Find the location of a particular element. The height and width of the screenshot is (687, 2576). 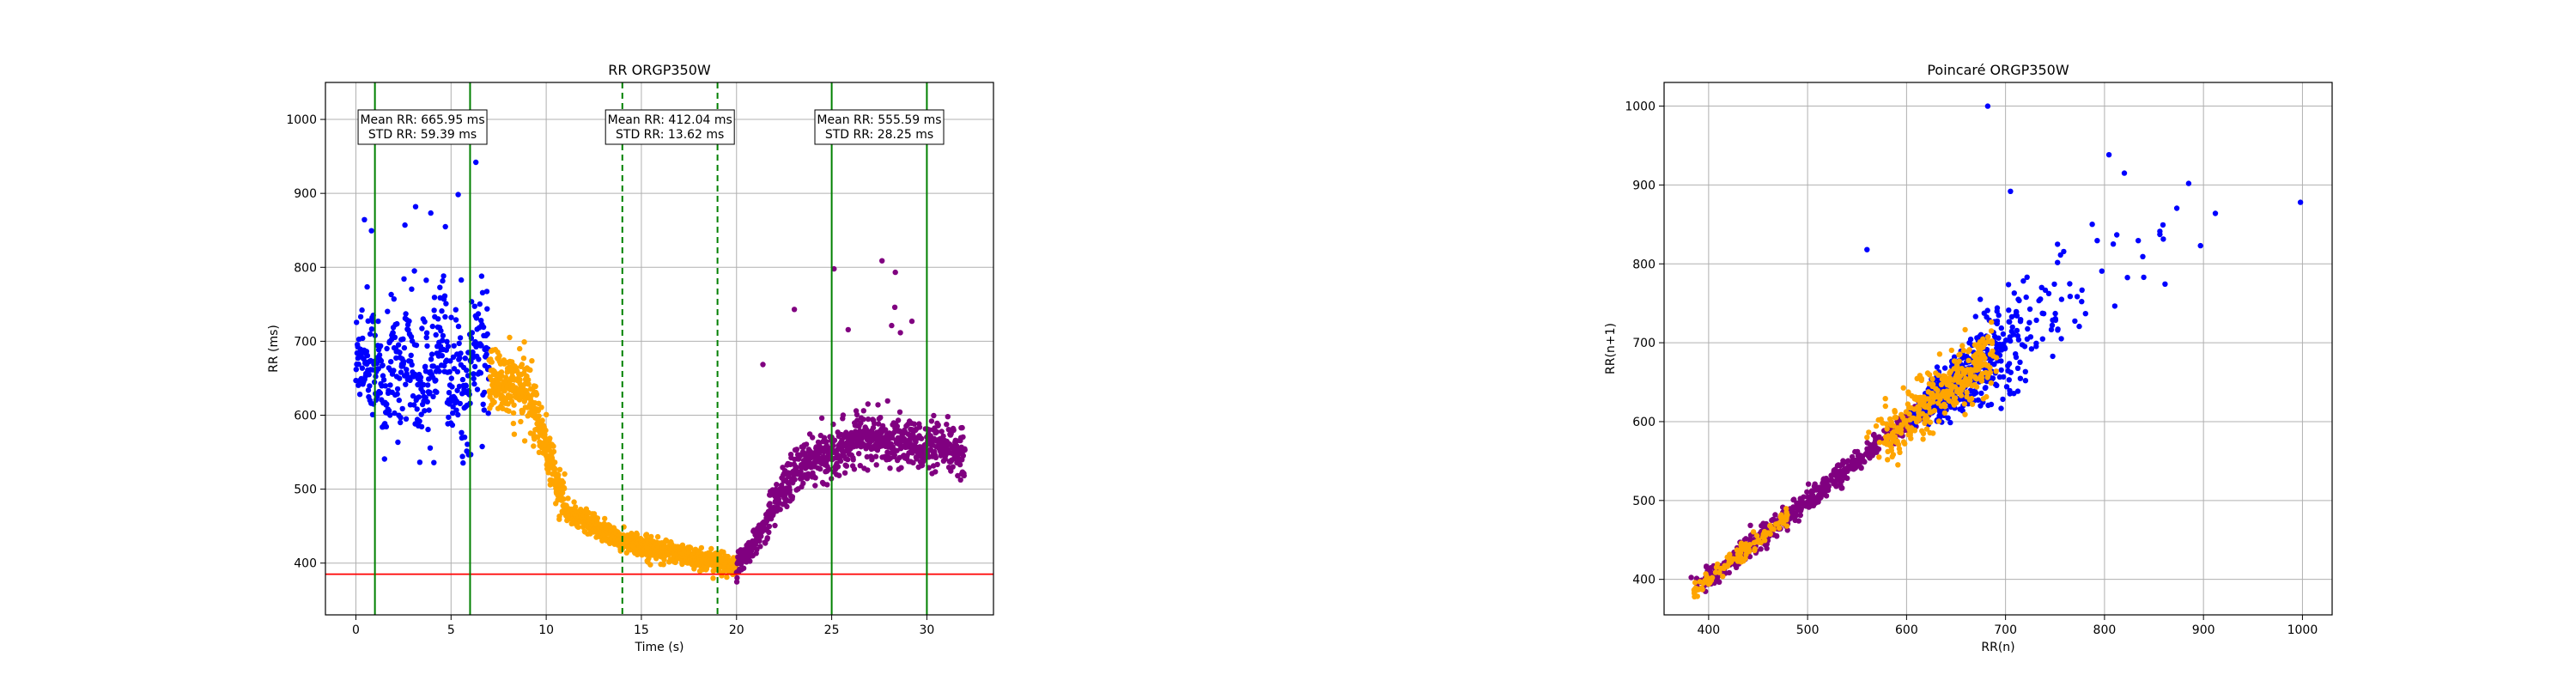

poincare-x-tick-label: 500 is located at coordinates (1808, 630).